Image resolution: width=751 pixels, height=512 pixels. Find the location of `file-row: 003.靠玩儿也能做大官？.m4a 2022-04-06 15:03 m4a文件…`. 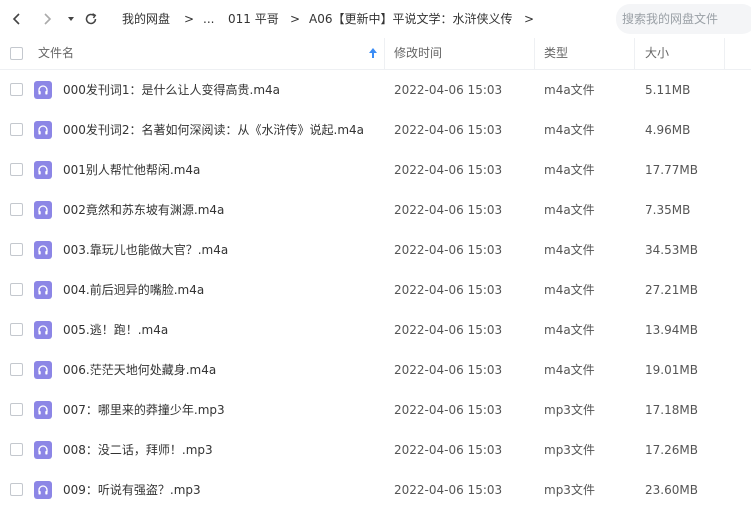

file-row: 003.靠玩儿也能做大官？.m4a 2022-04-06 15:03 m4a文件… is located at coordinates (375, 250).